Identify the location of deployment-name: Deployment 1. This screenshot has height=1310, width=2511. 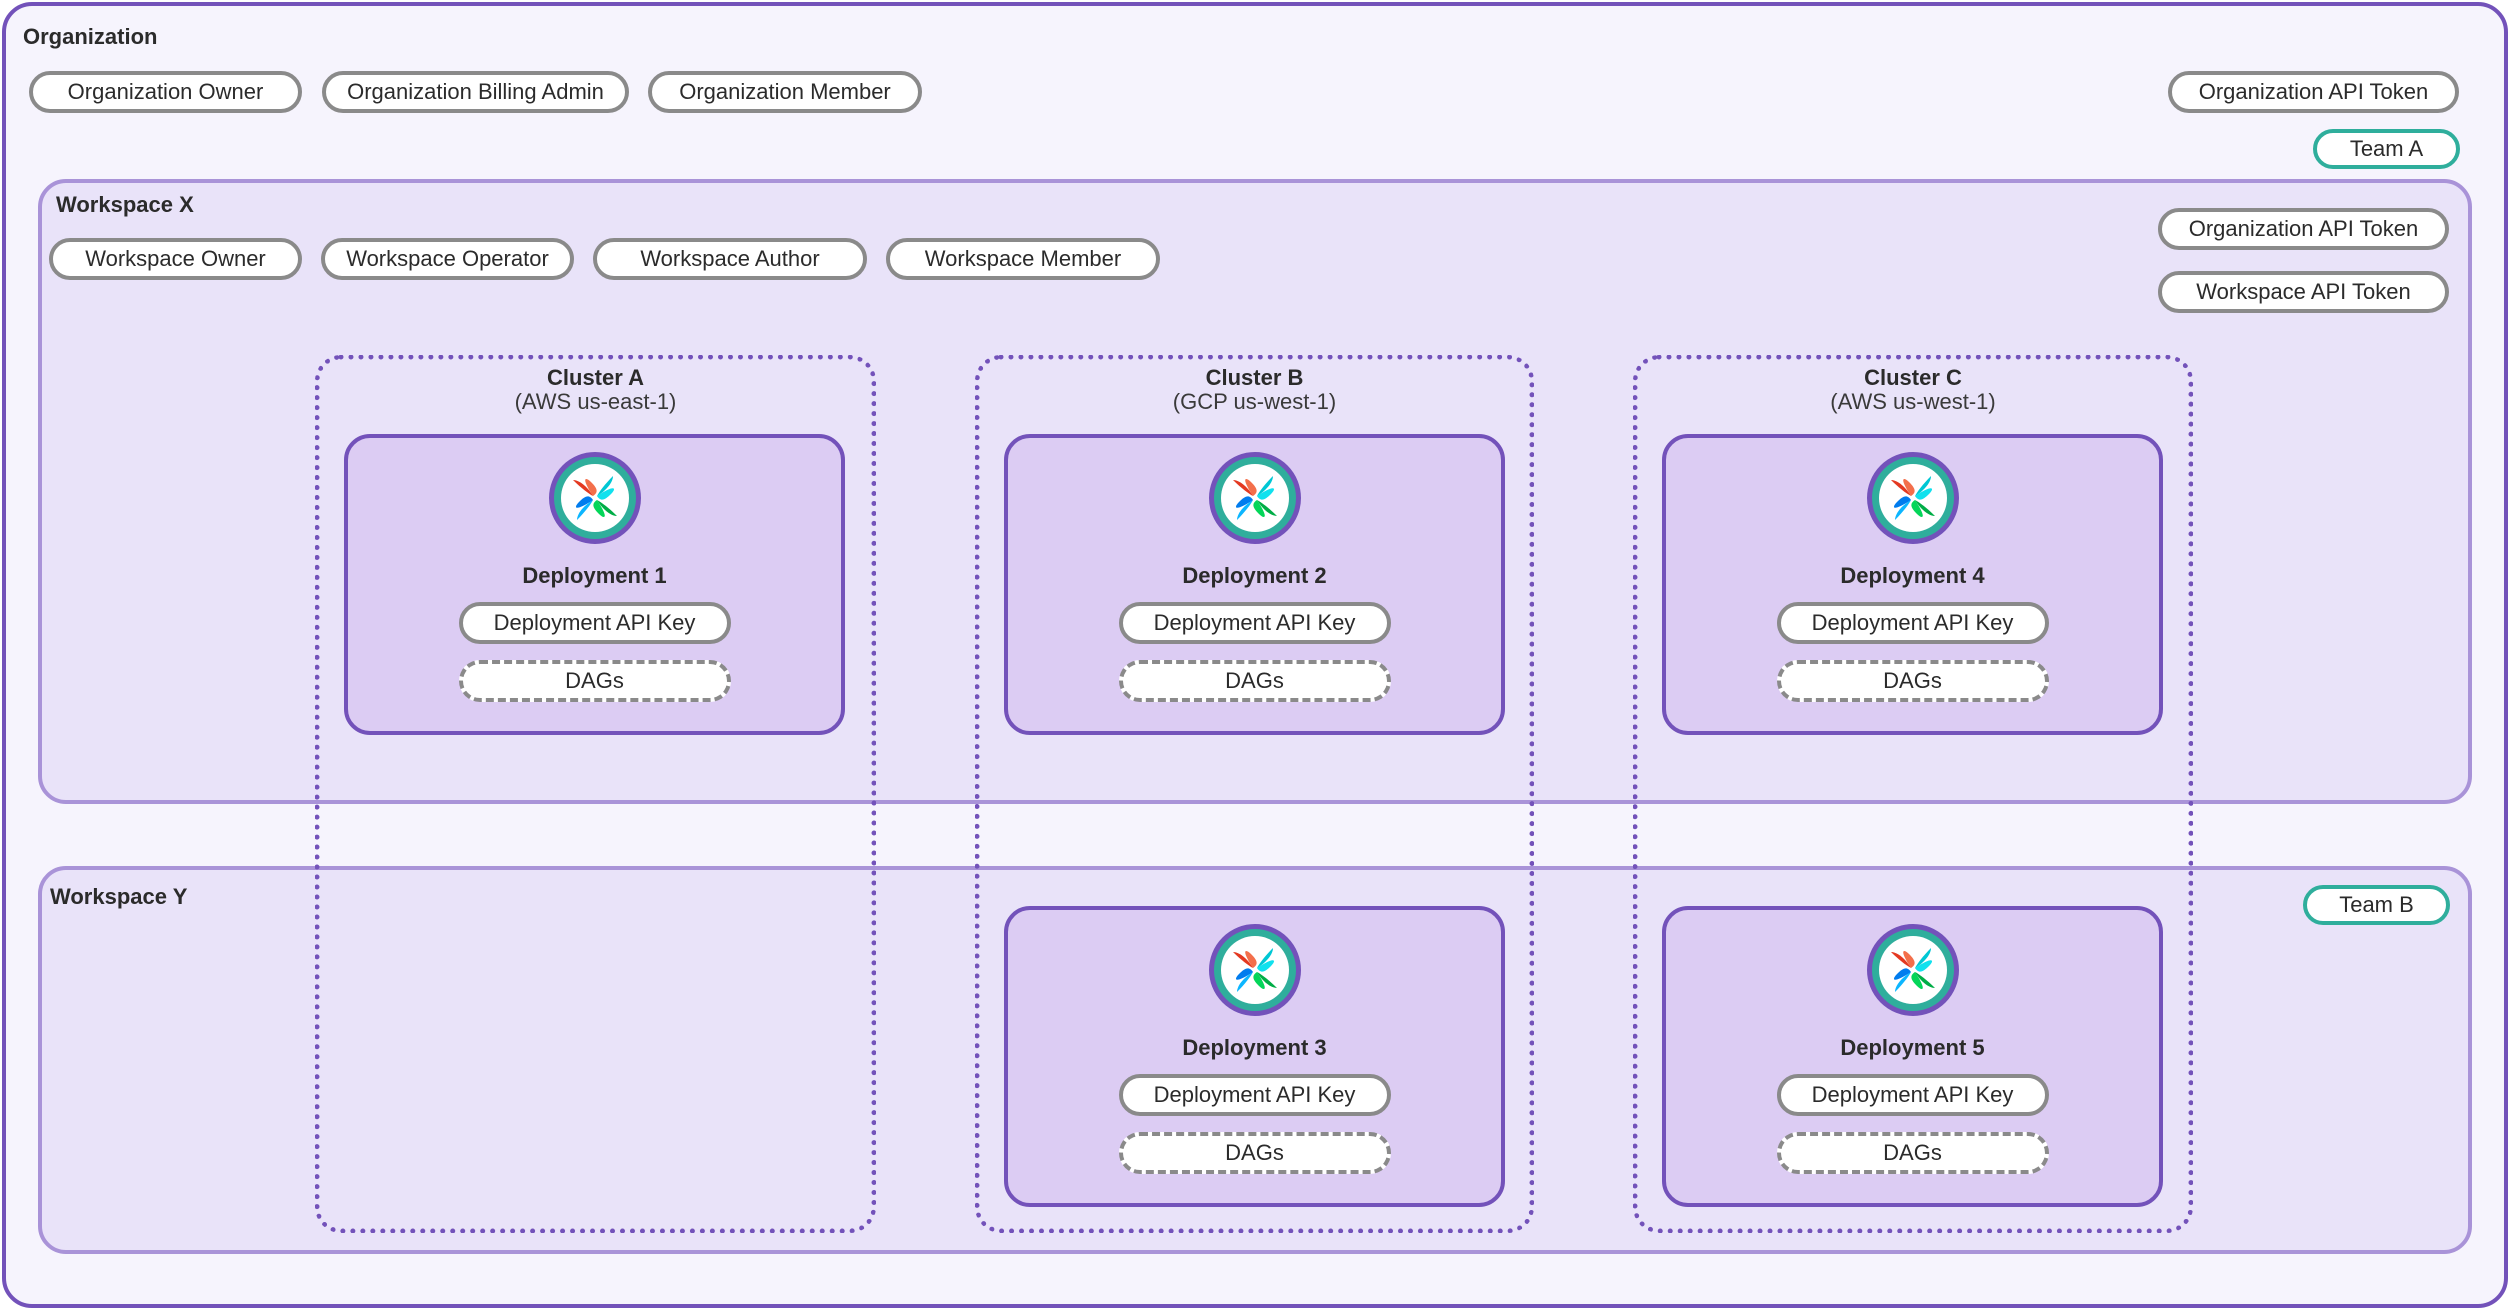
(594, 575).